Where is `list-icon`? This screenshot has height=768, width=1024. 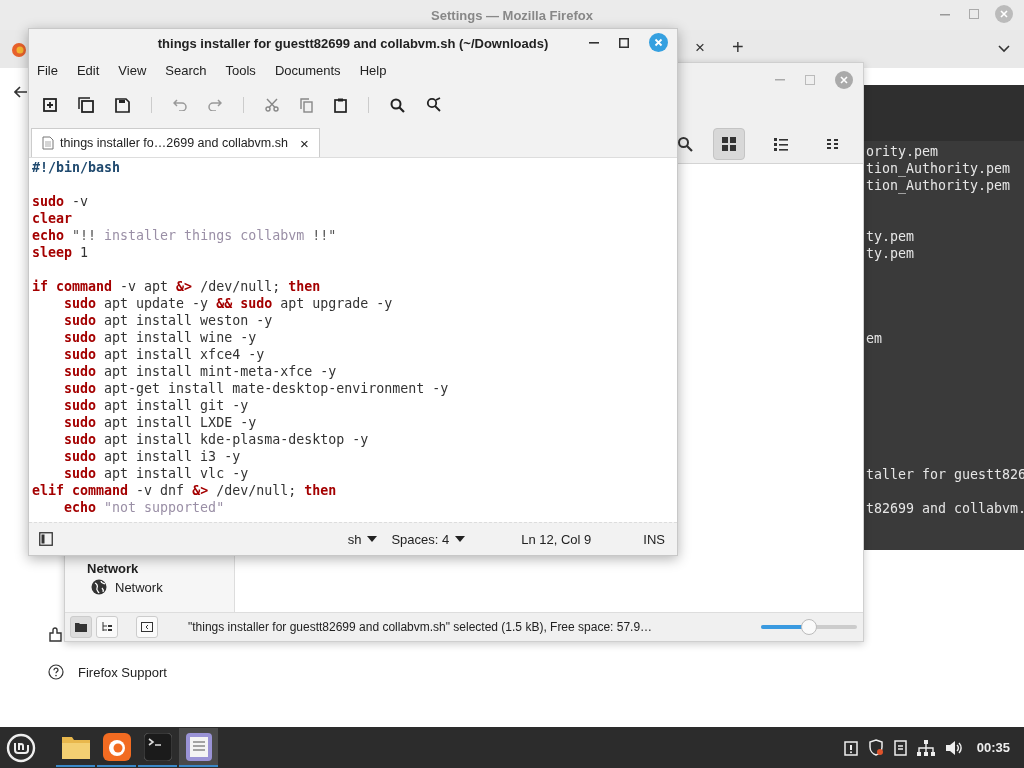
list-icon is located at coordinates (781, 144).